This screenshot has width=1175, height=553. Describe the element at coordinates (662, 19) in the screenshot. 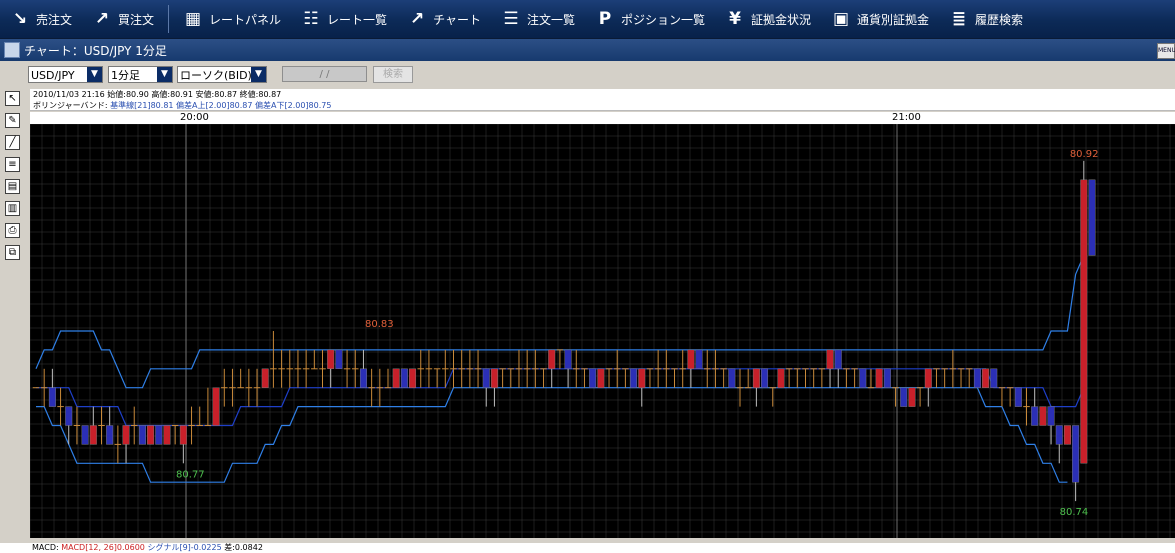

I see `position-list-label: ポジション一覧` at that location.